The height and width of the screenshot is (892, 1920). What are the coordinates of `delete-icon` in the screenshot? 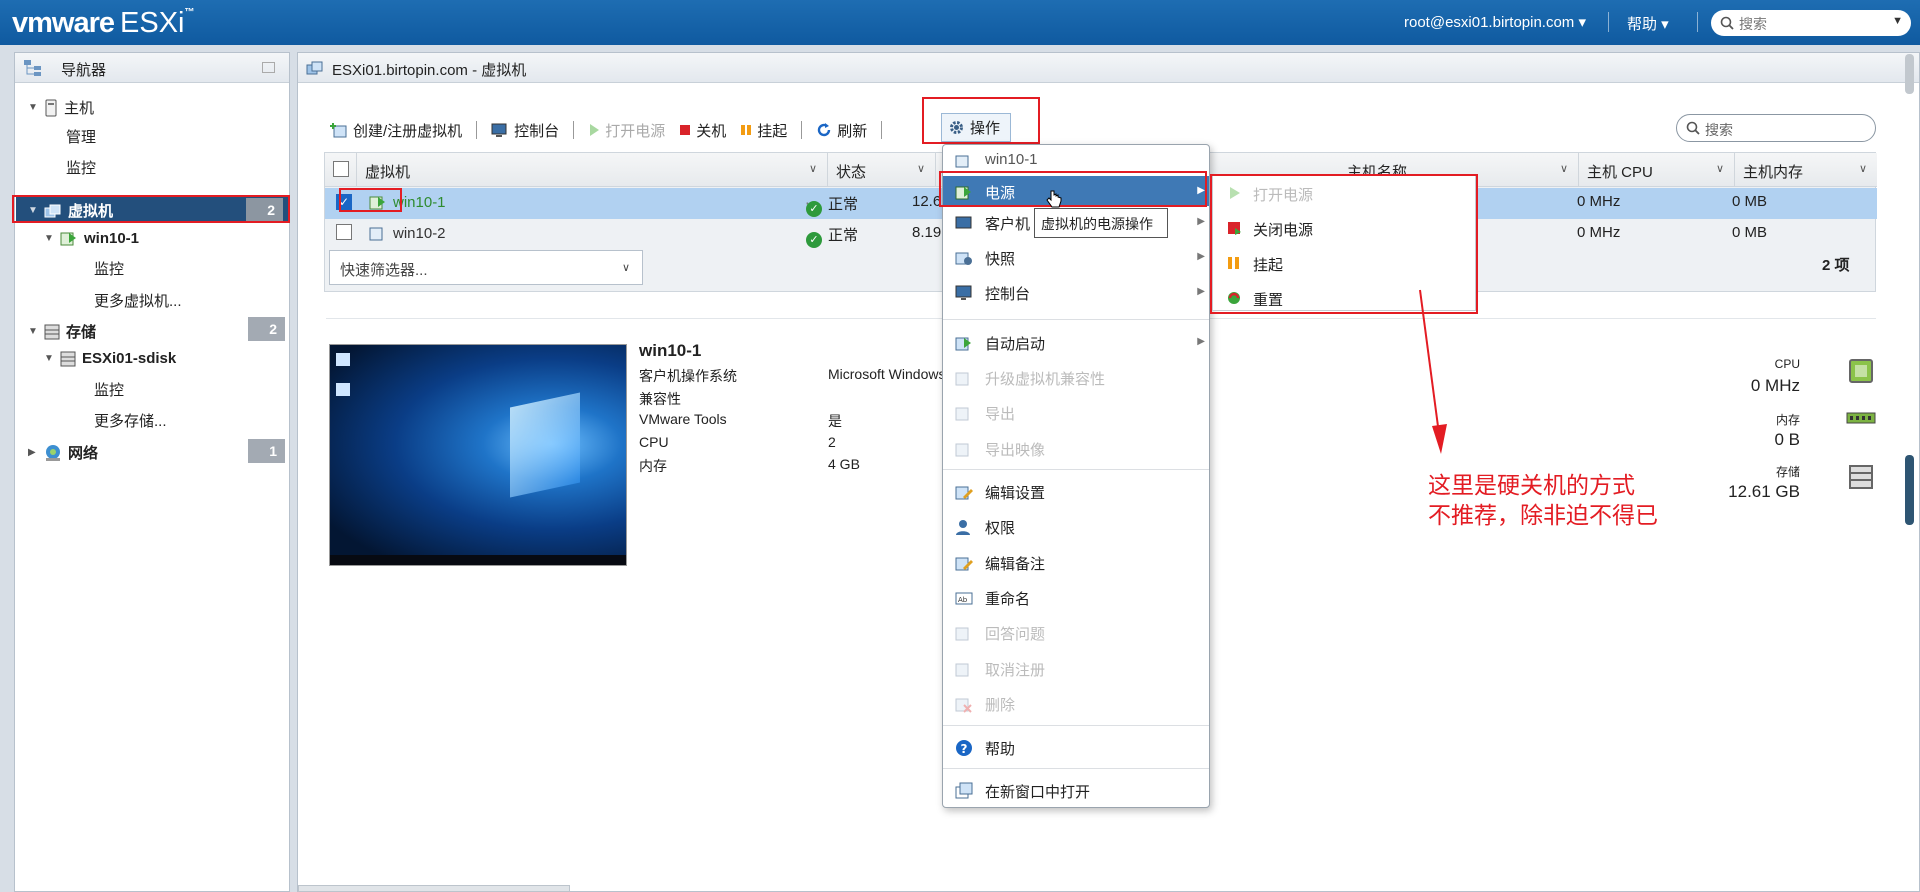 It's located at (963, 705).